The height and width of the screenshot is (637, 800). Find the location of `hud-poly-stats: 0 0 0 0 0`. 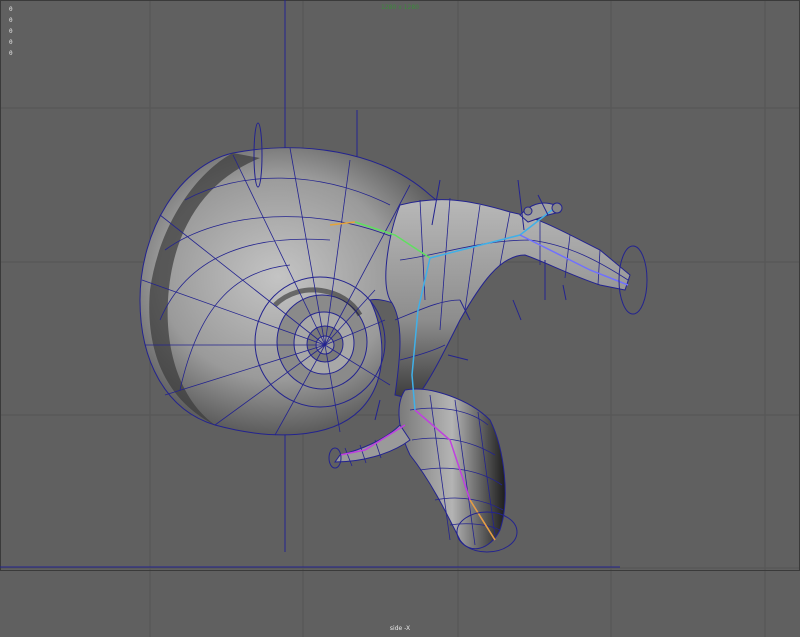

hud-poly-stats: 0 0 0 0 0 is located at coordinates (11, 31).